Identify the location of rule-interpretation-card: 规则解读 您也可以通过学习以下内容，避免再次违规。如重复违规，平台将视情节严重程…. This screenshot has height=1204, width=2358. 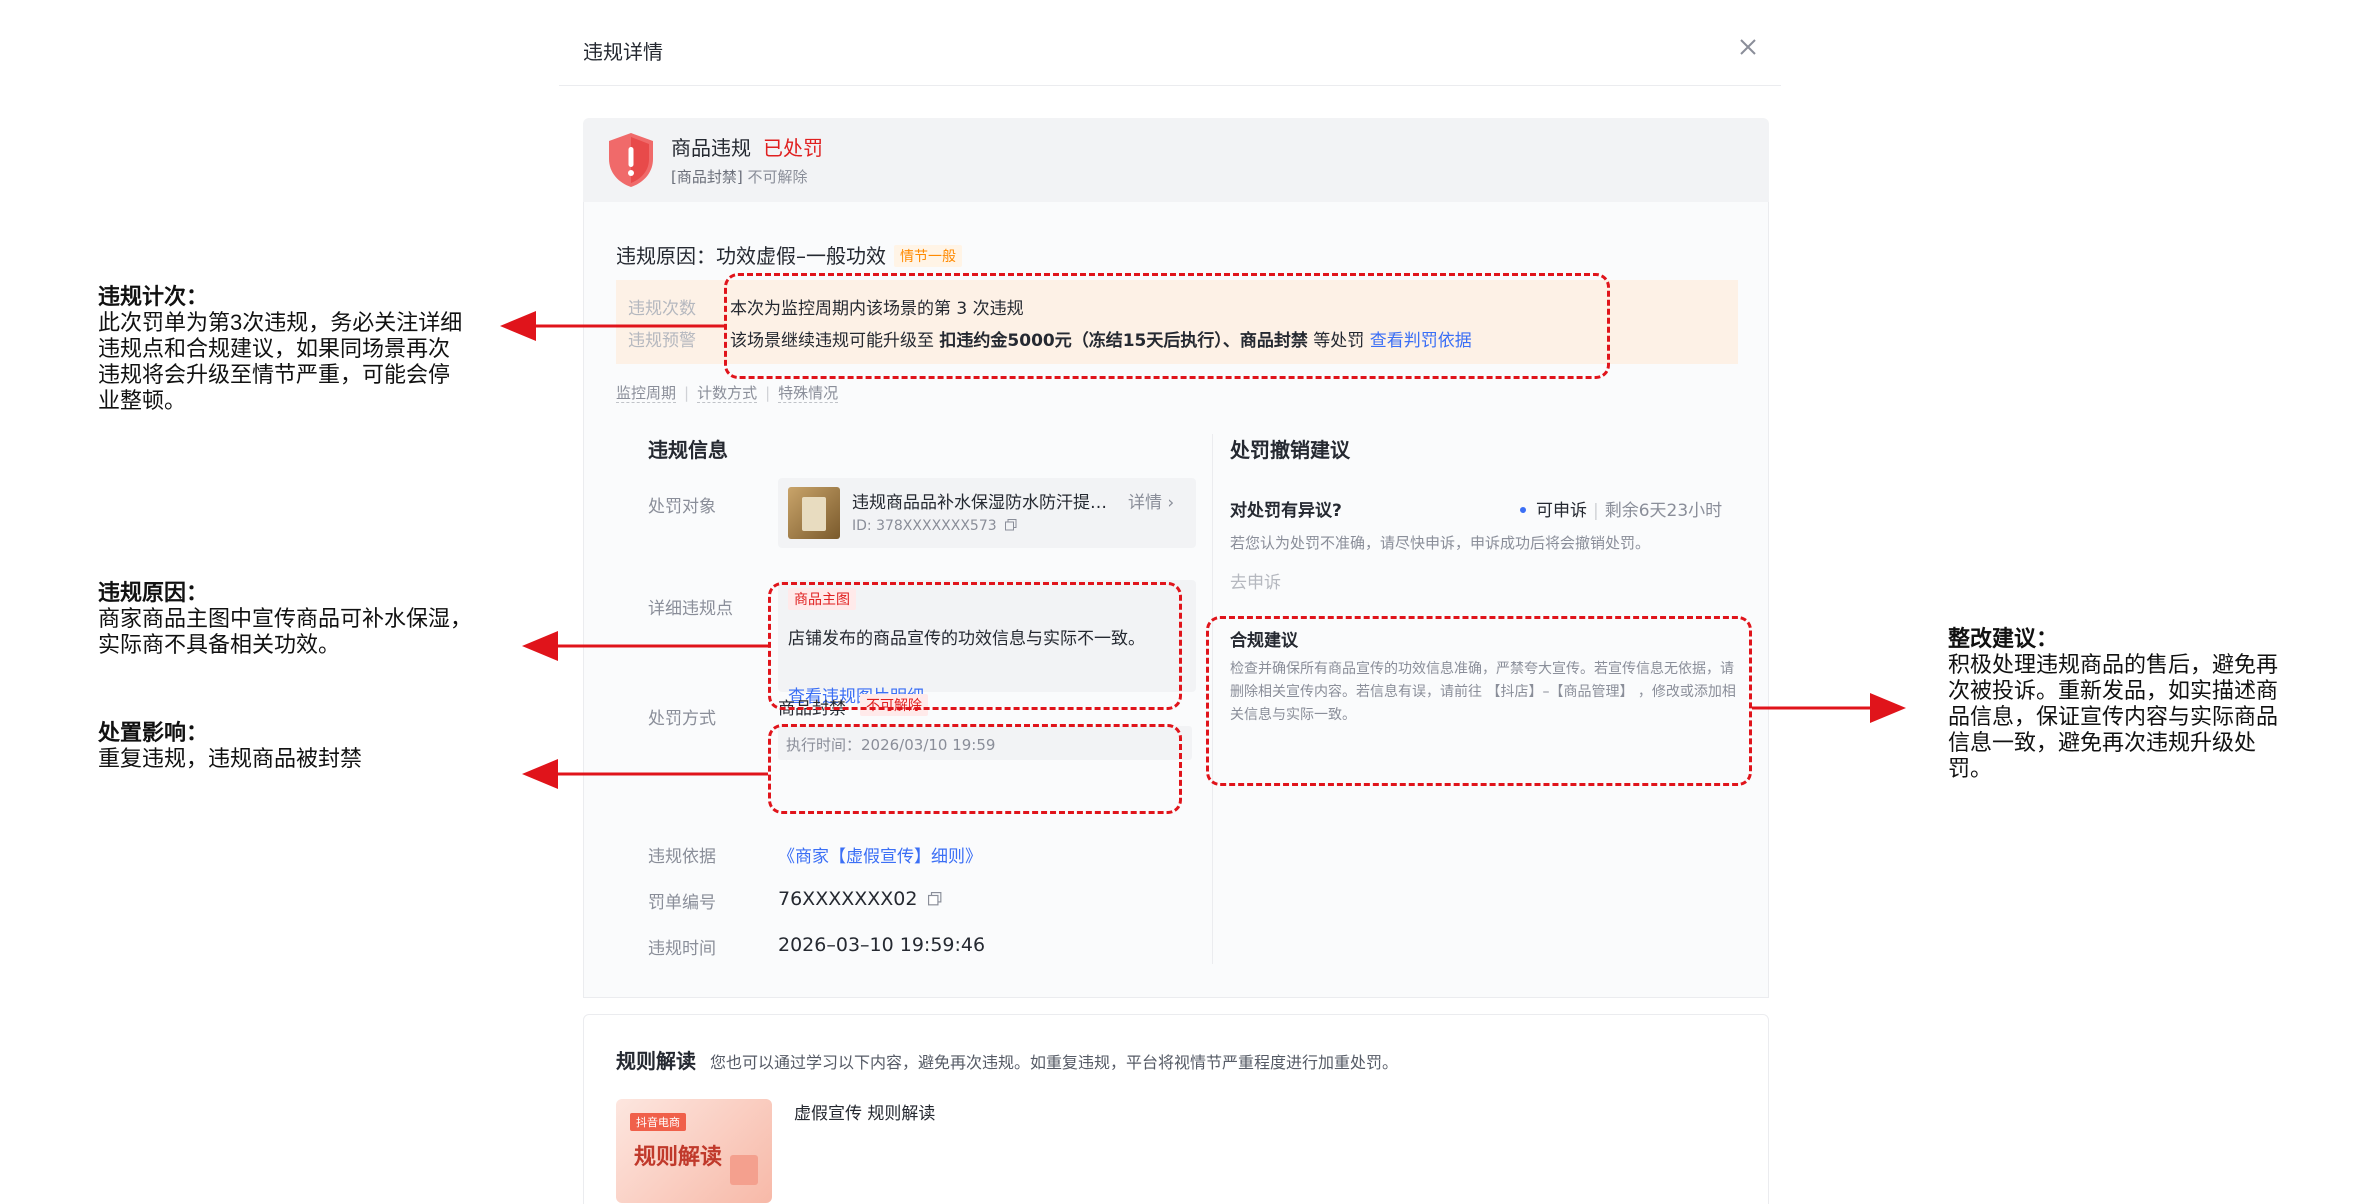
(1176, 1109).